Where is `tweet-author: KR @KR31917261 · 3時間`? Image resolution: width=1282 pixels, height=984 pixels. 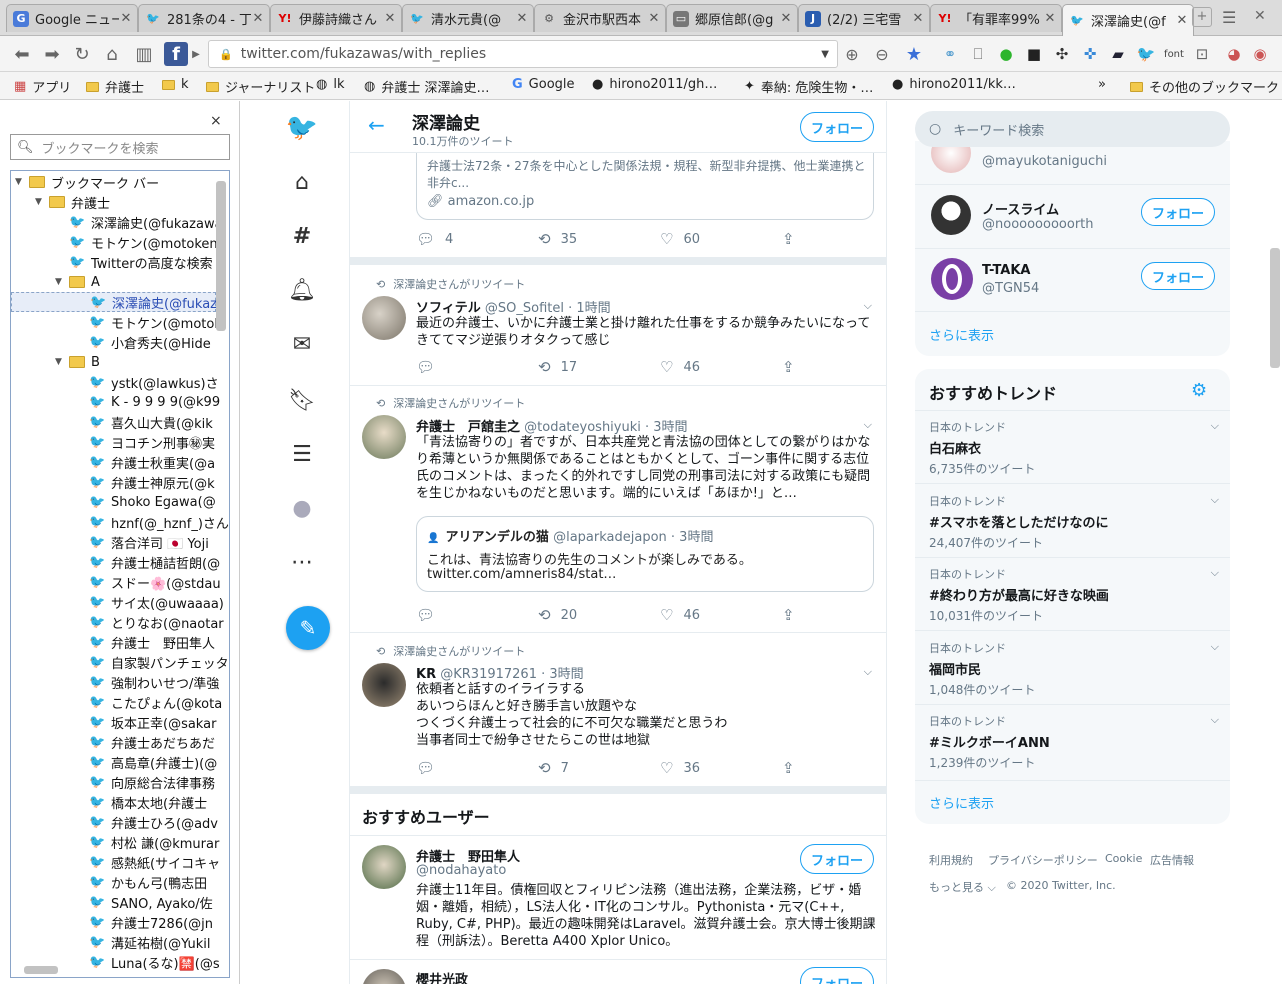 tweet-author: KR @KR31917261 · 3時間 is located at coordinates (500, 672).